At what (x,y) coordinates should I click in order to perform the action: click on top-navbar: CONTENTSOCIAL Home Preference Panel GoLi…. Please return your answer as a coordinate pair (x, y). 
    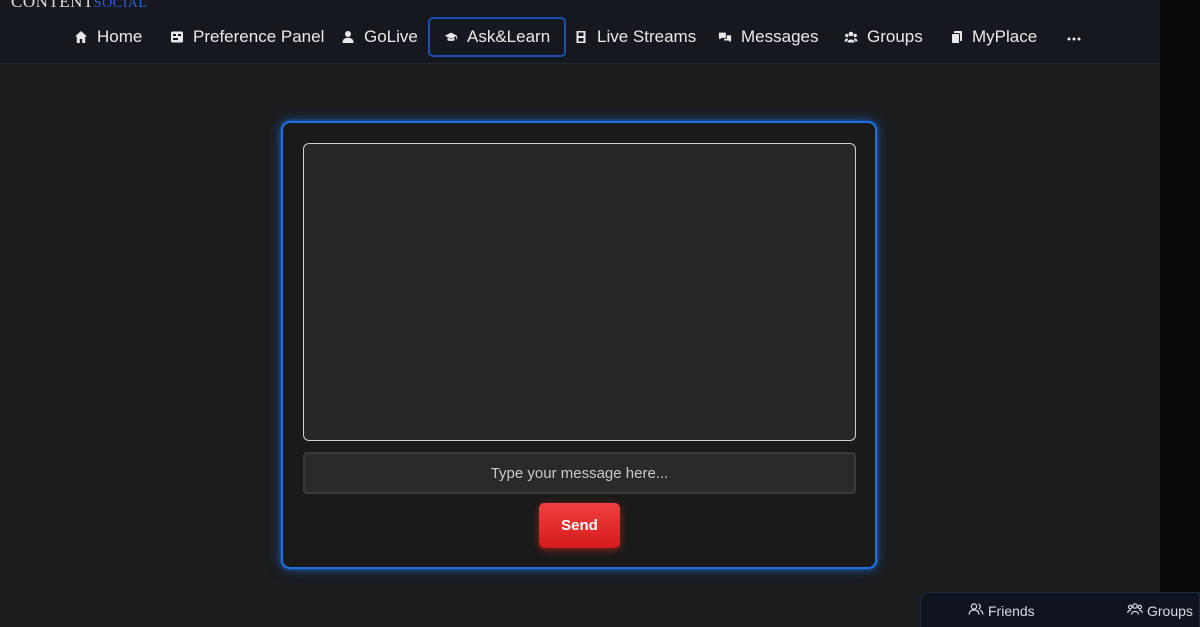
    Looking at the image, I should click on (580, 32).